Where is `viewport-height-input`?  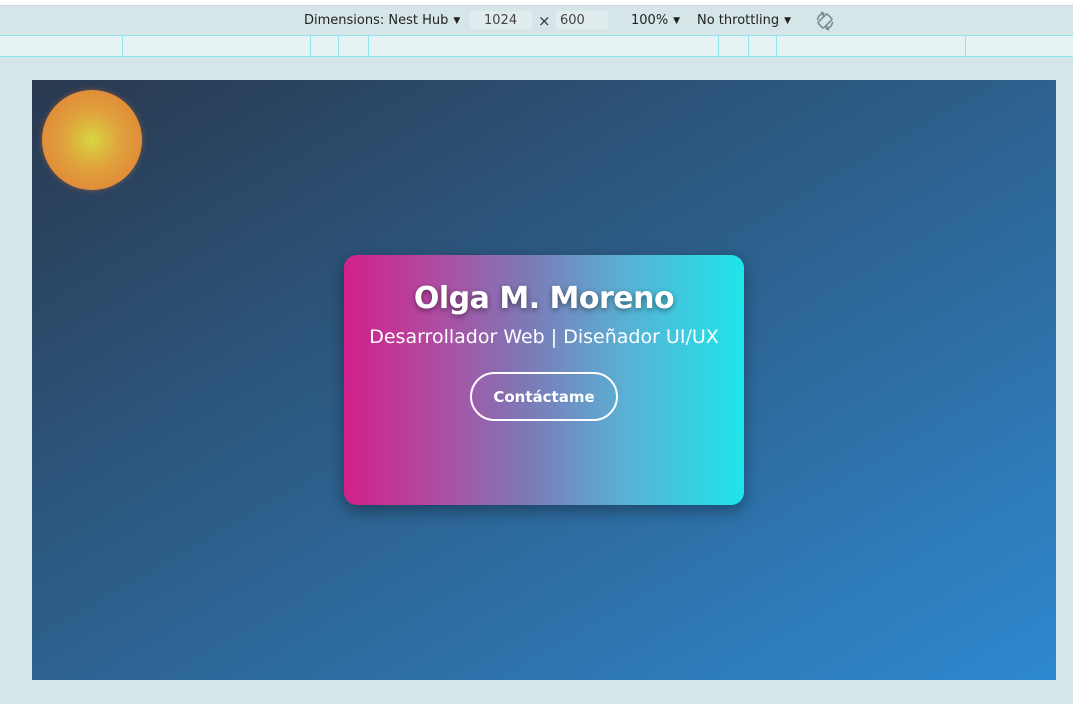 viewport-height-input is located at coordinates (582, 20).